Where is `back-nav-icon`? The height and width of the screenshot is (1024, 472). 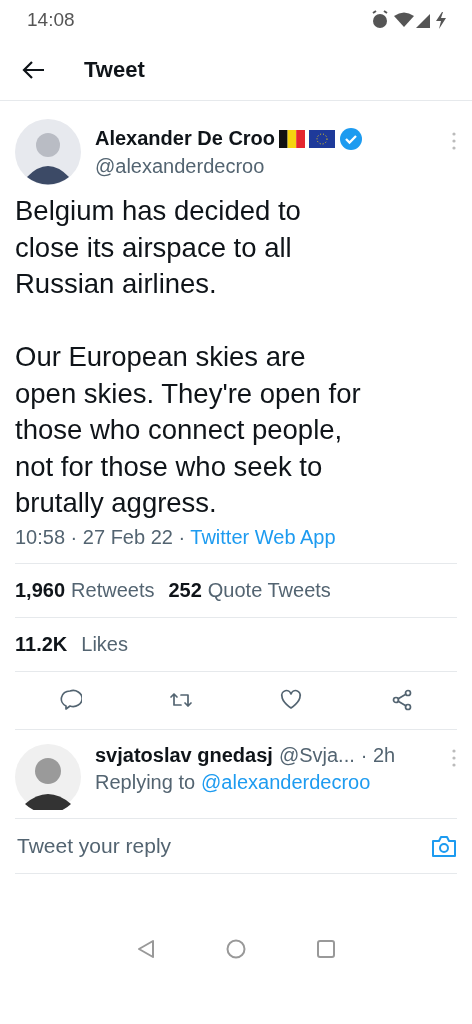
back-nav-icon is located at coordinates (146, 948).